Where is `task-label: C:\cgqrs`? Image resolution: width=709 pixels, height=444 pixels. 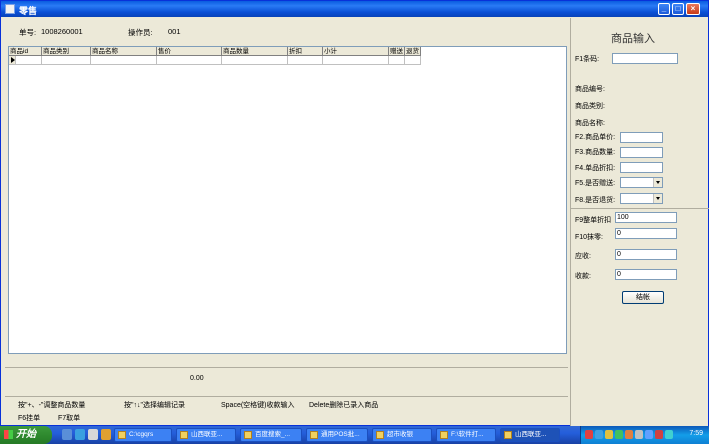 task-label: C:\cgqrs is located at coordinates (141, 434).